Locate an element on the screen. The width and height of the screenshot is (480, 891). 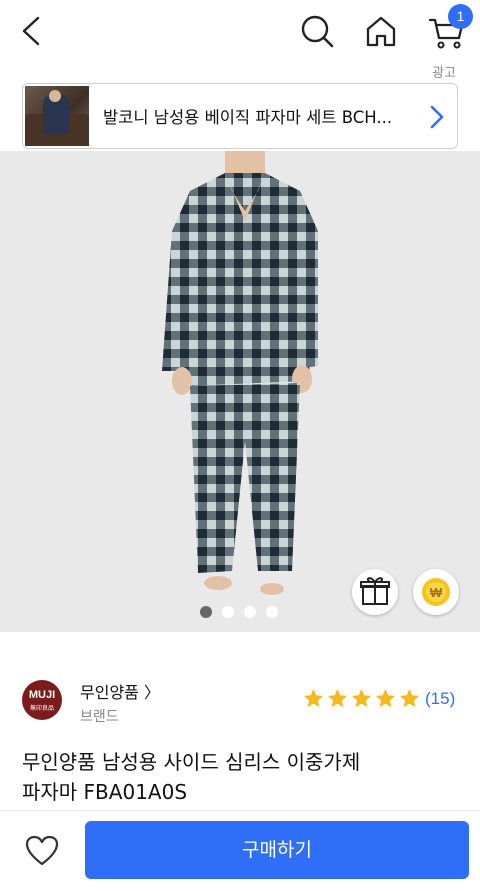
brand-logo: MUJI 無印良品 is located at coordinates (42, 700).